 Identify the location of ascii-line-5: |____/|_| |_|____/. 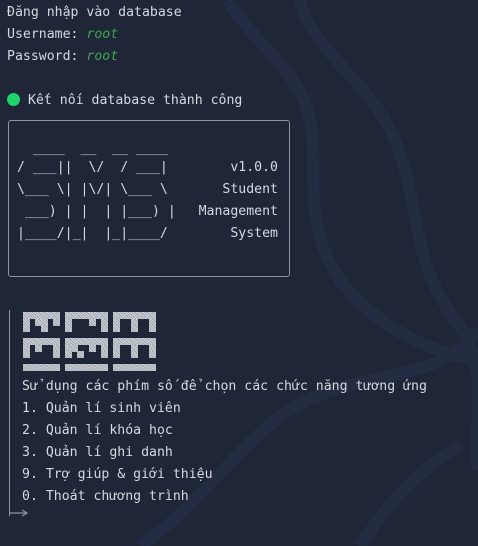
(92, 233).